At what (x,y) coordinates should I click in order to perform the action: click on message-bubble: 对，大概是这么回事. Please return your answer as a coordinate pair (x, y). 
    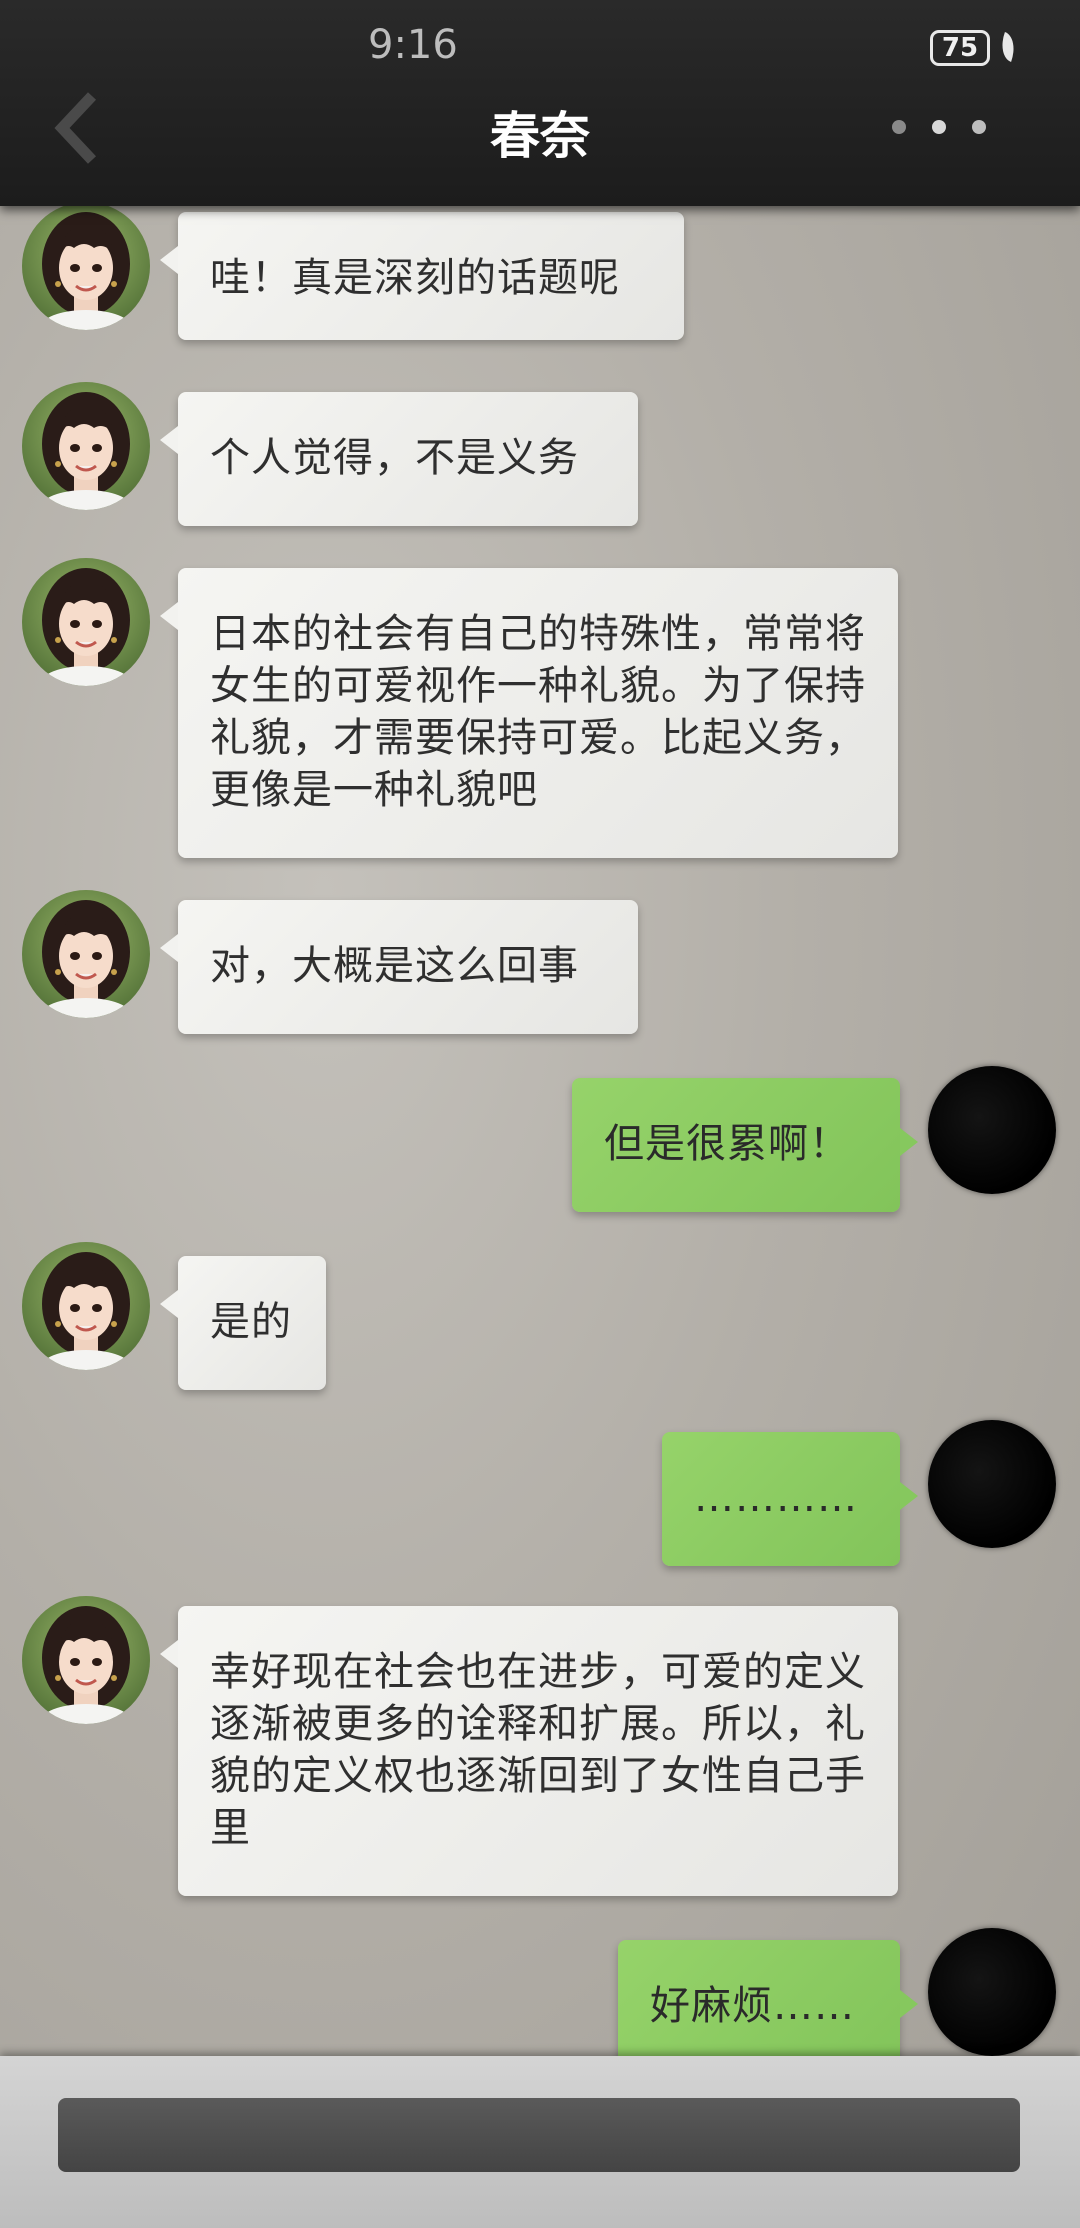
    Looking at the image, I should click on (399, 967).